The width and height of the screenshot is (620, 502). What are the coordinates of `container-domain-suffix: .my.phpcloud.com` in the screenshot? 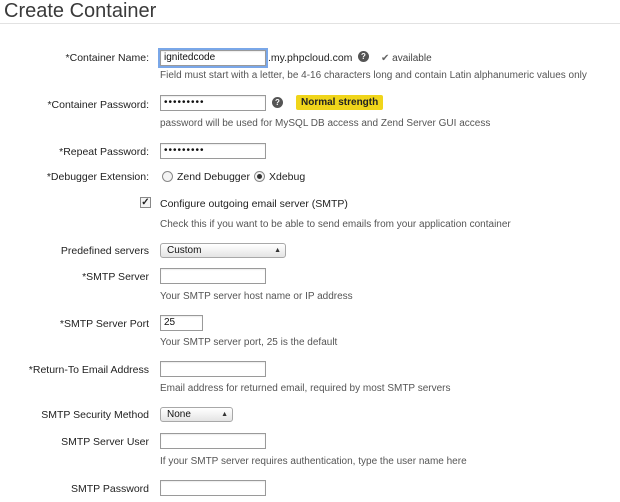 It's located at (310, 58).